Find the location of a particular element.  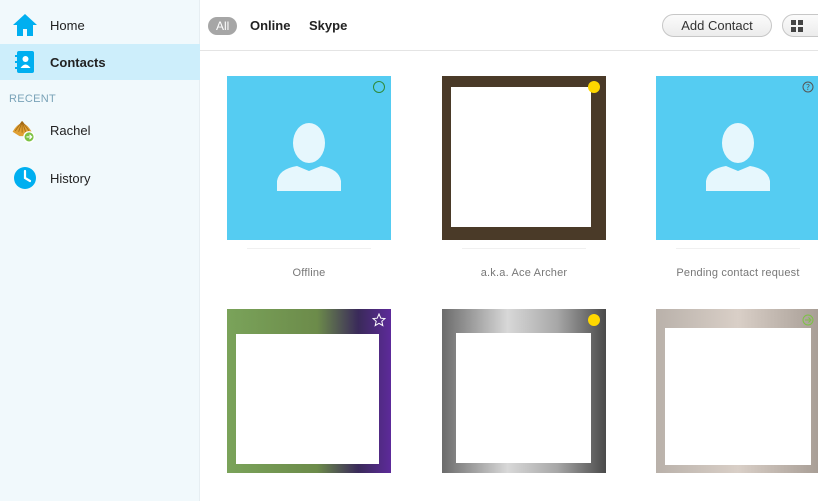

sidebar-item-label: History is located at coordinates (70, 178).